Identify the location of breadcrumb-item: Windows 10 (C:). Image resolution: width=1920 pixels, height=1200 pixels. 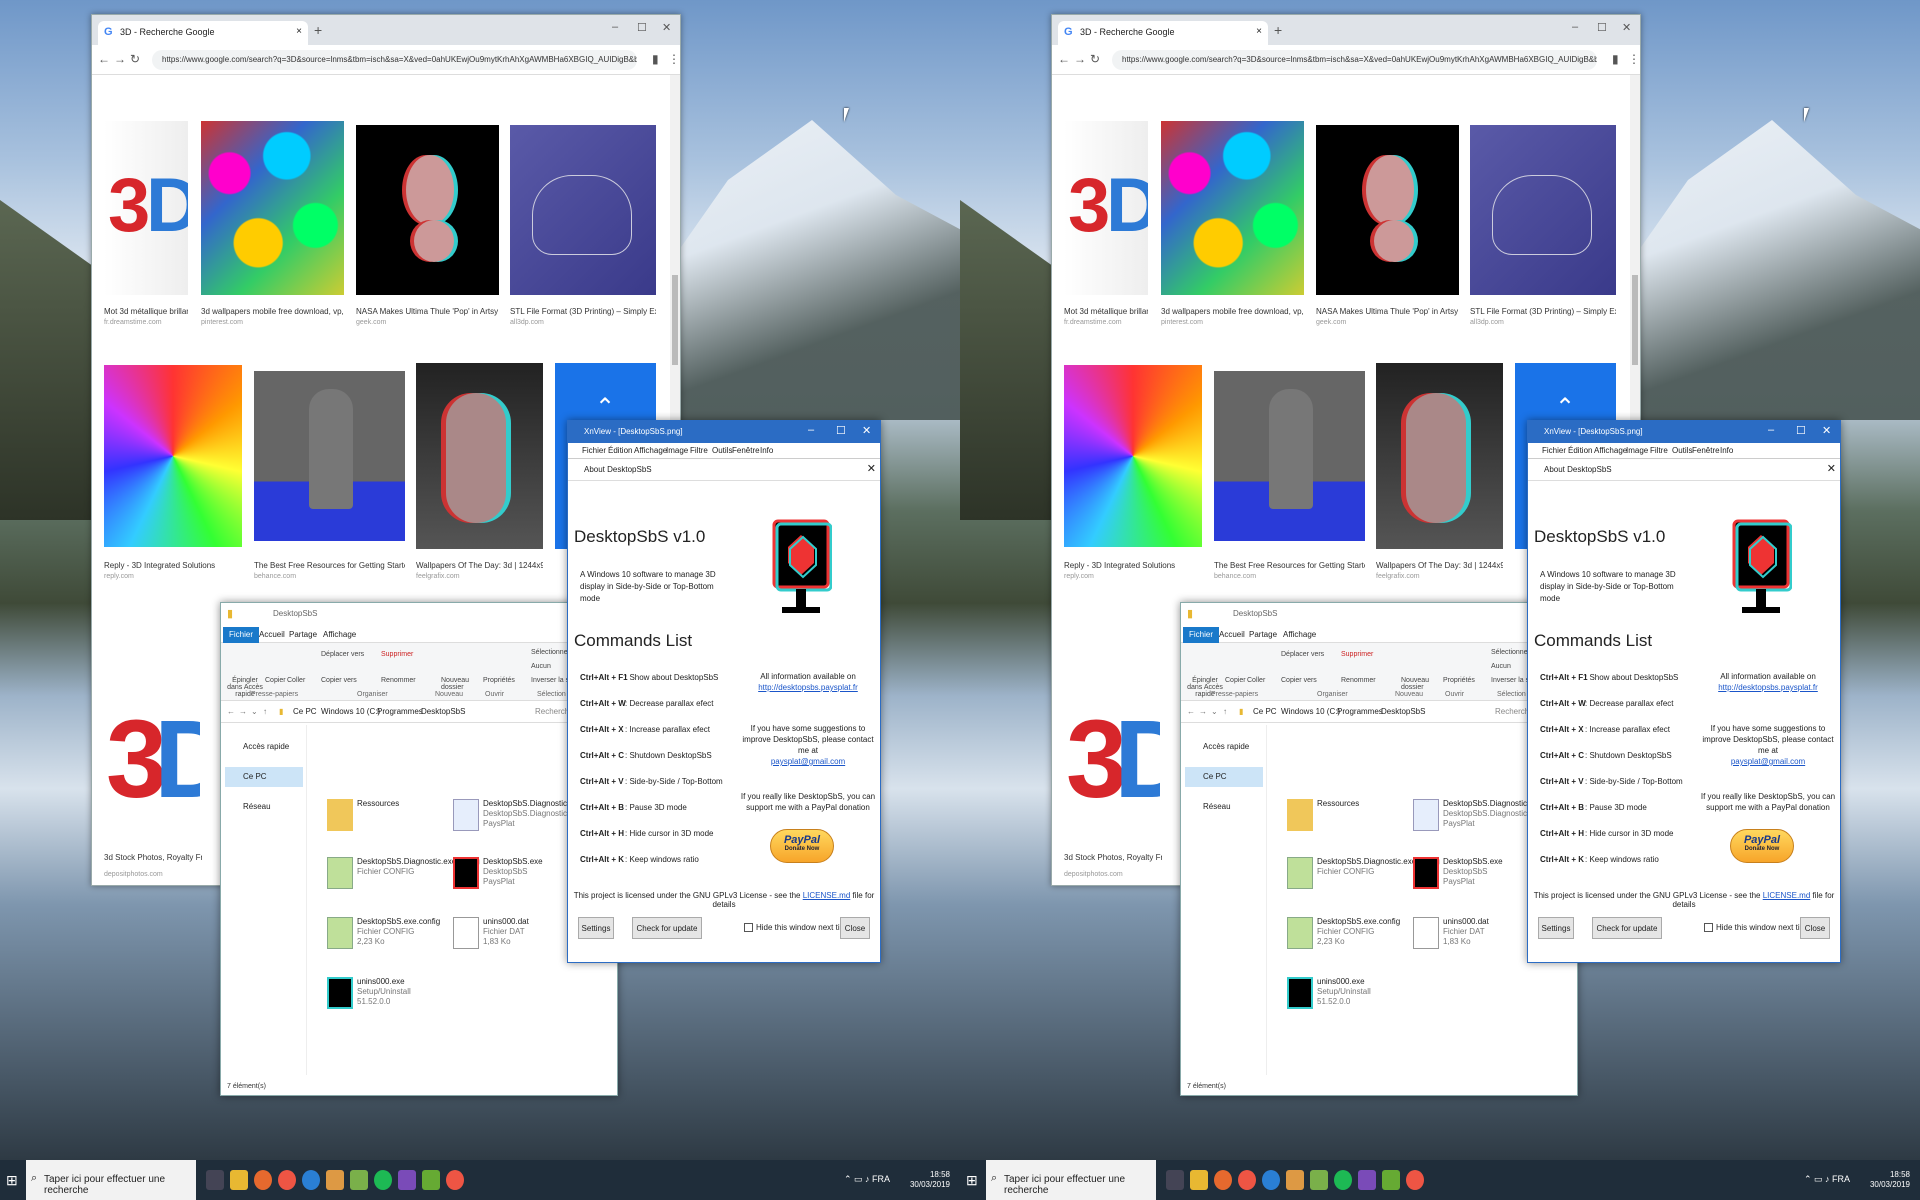
(350, 711).